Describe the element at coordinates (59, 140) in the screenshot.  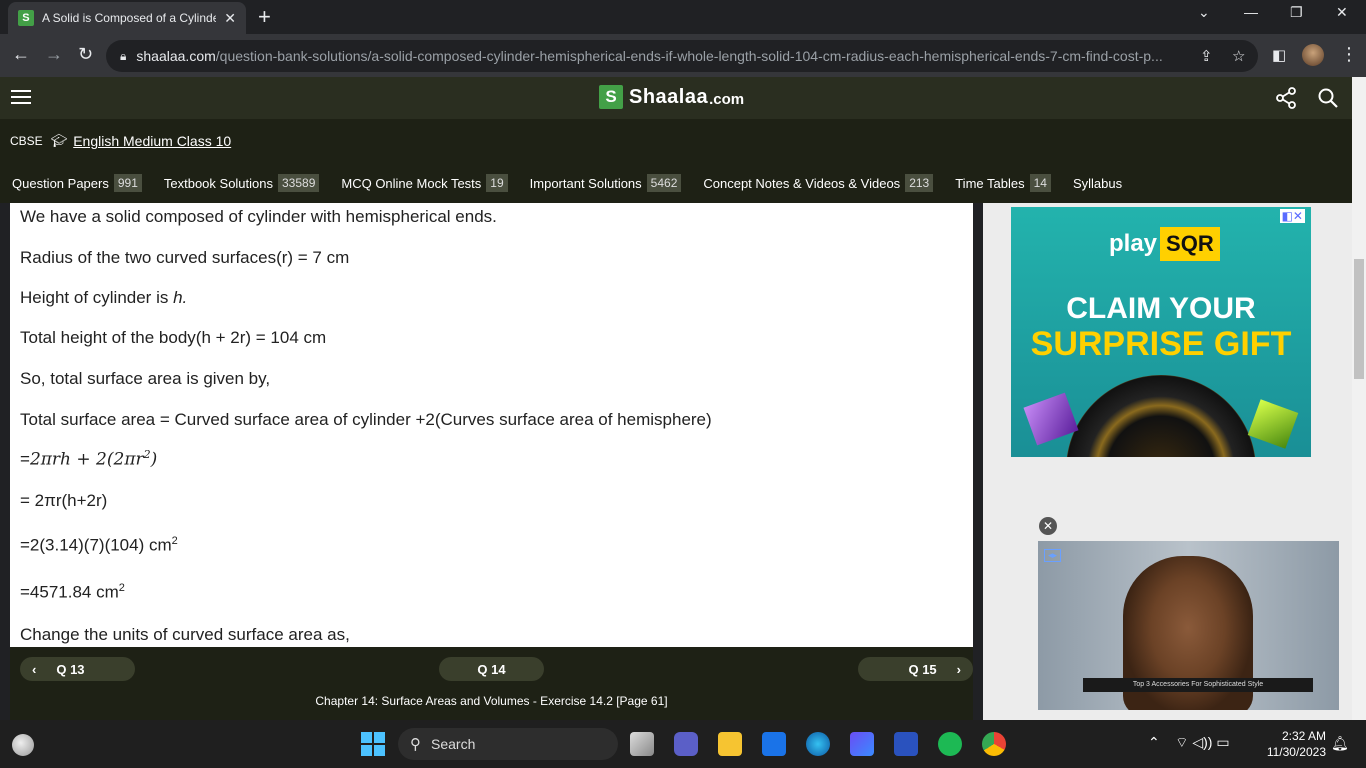
I see `graduation-cap-icon: 🎓︎` at that location.